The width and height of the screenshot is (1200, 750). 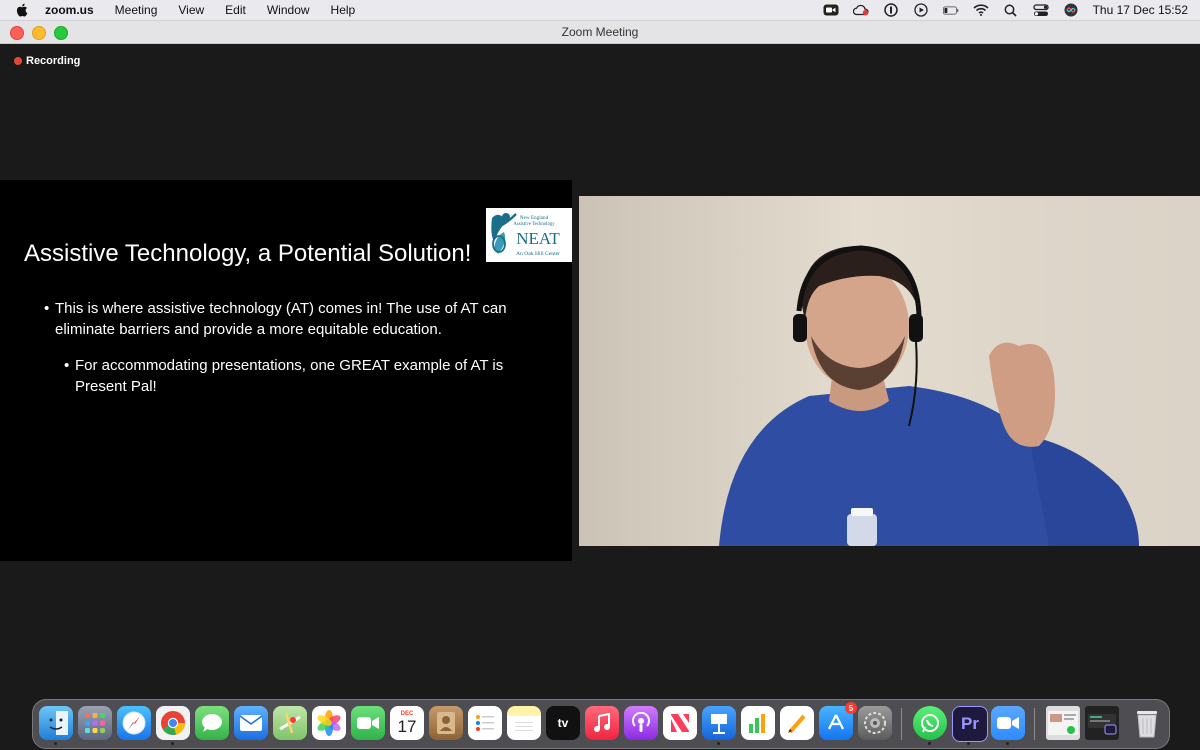 I want to click on window-controls, so click(x=39, y=33).